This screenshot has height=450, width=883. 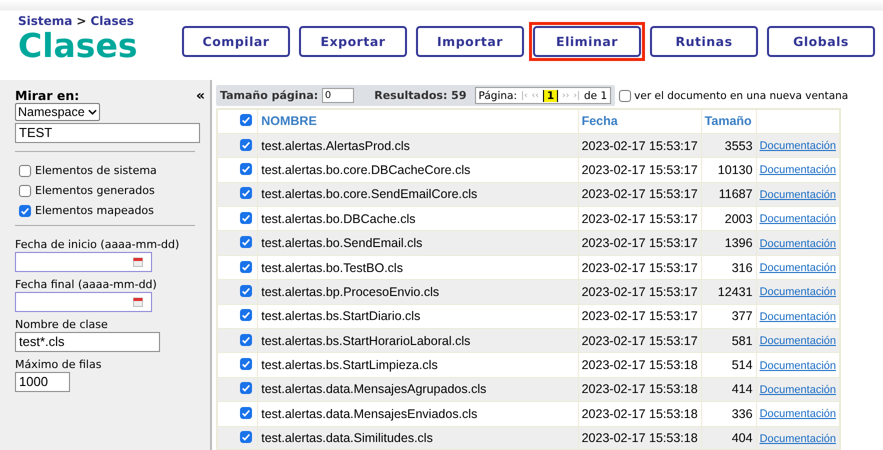 What do you see at coordinates (420, 95) in the screenshot?
I see `results-count: Resultados: 59` at bounding box center [420, 95].